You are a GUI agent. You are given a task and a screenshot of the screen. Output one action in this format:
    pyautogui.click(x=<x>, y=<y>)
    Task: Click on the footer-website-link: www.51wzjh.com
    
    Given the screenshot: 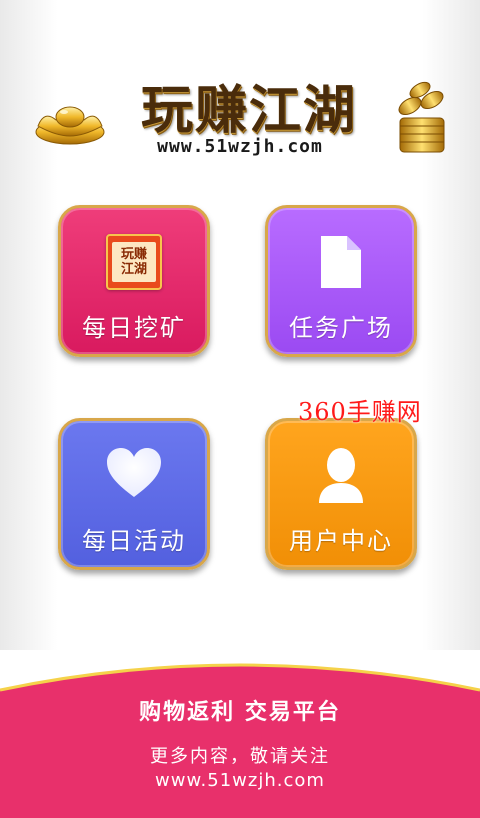 What is the action you would take?
    pyautogui.click(x=240, y=780)
    